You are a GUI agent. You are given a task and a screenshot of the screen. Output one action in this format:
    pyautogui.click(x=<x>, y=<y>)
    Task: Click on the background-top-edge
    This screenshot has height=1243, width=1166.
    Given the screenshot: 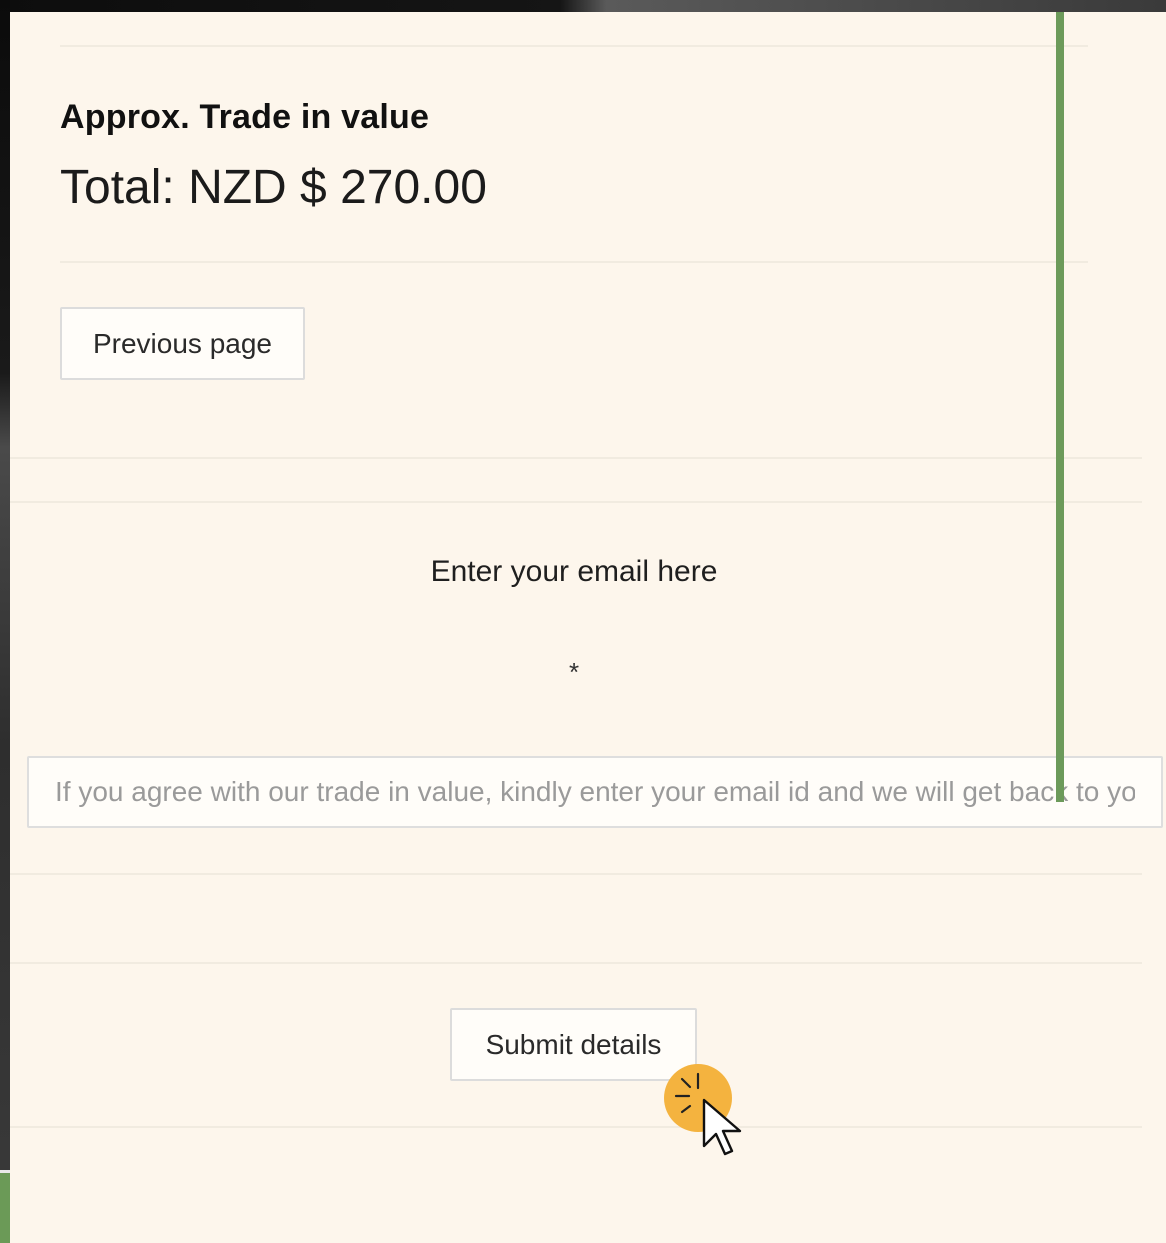 What is the action you would take?
    pyautogui.click(x=583, y=6)
    